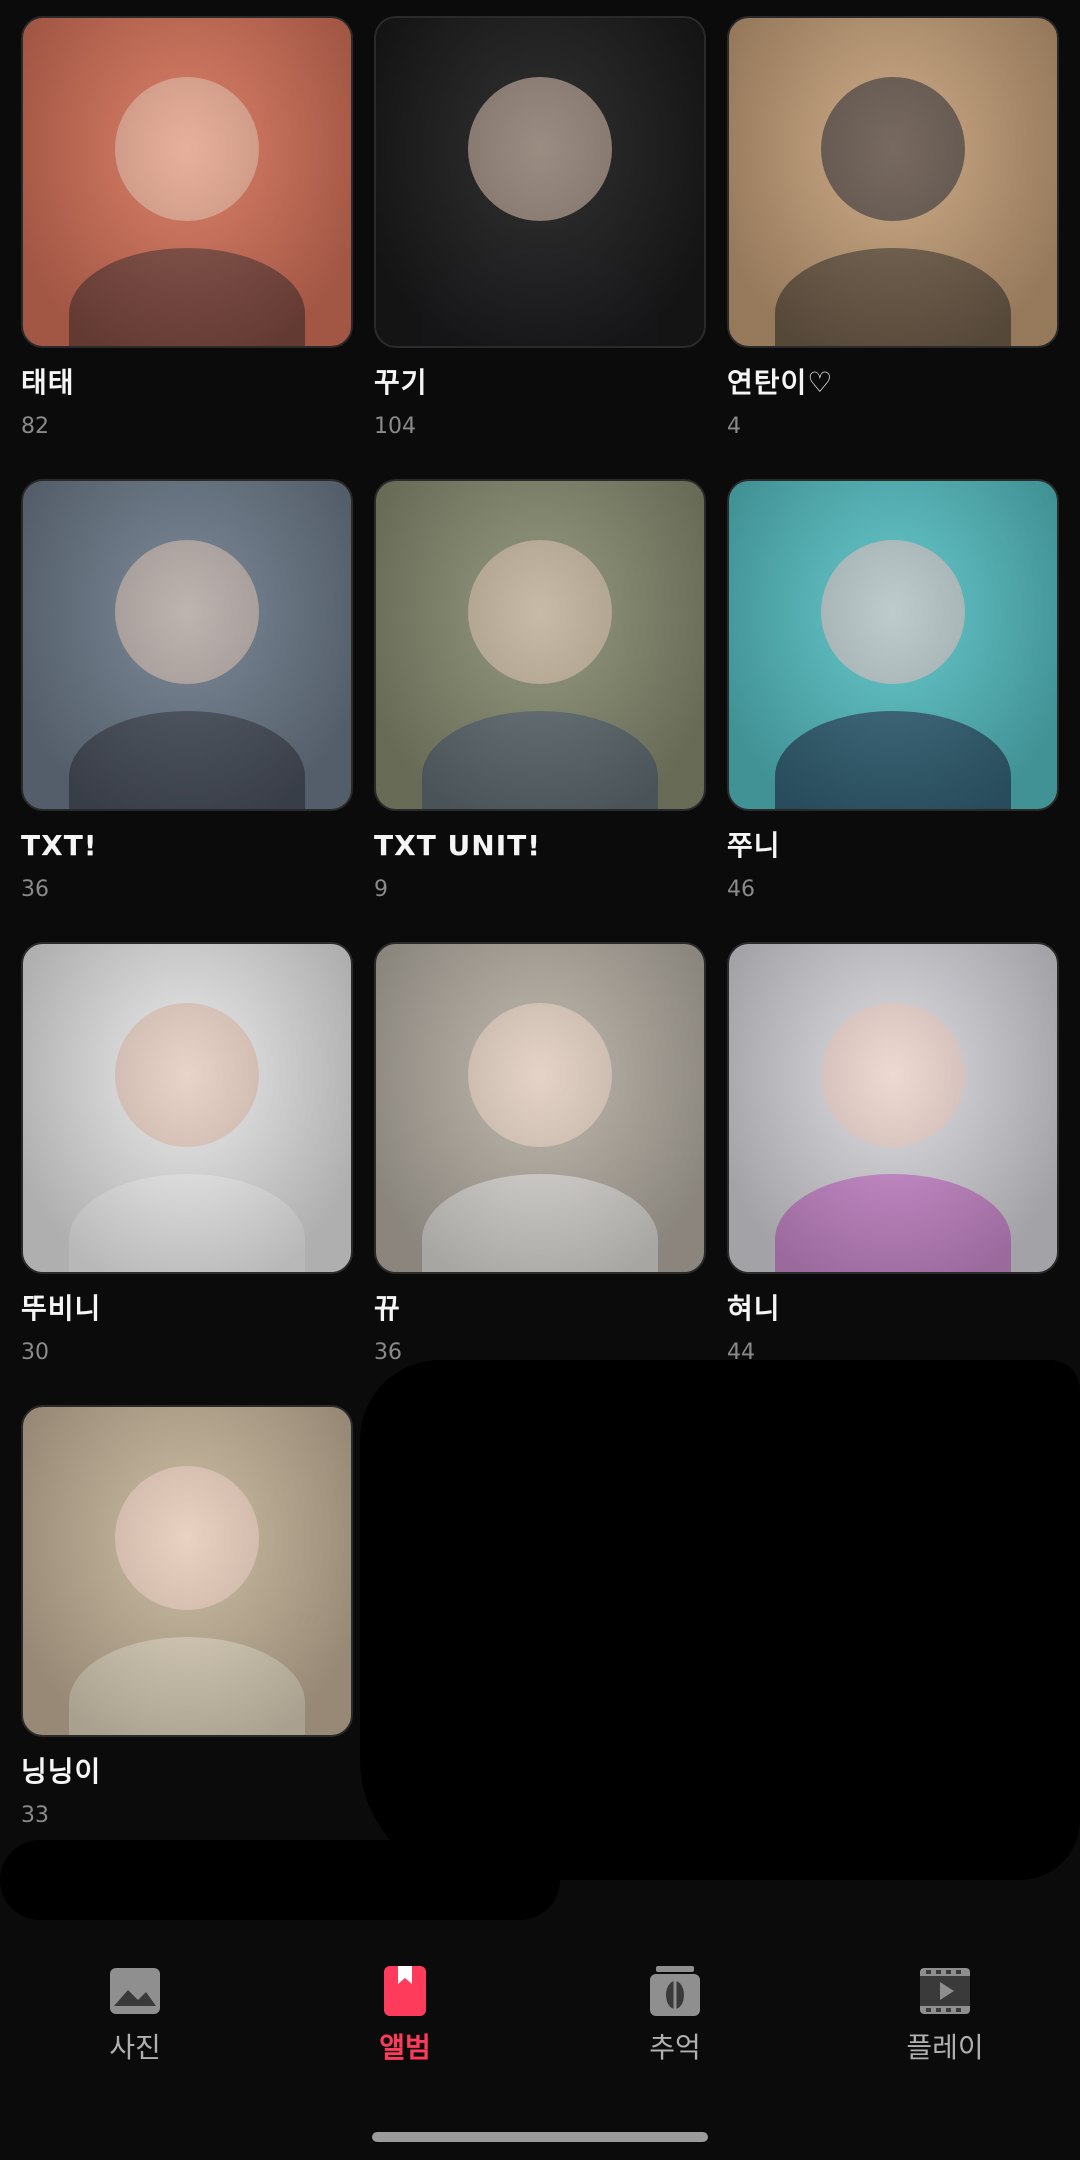  Describe the element at coordinates (780, 382) in the screenshot. I see `album-name: 연탄이♡` at that location.